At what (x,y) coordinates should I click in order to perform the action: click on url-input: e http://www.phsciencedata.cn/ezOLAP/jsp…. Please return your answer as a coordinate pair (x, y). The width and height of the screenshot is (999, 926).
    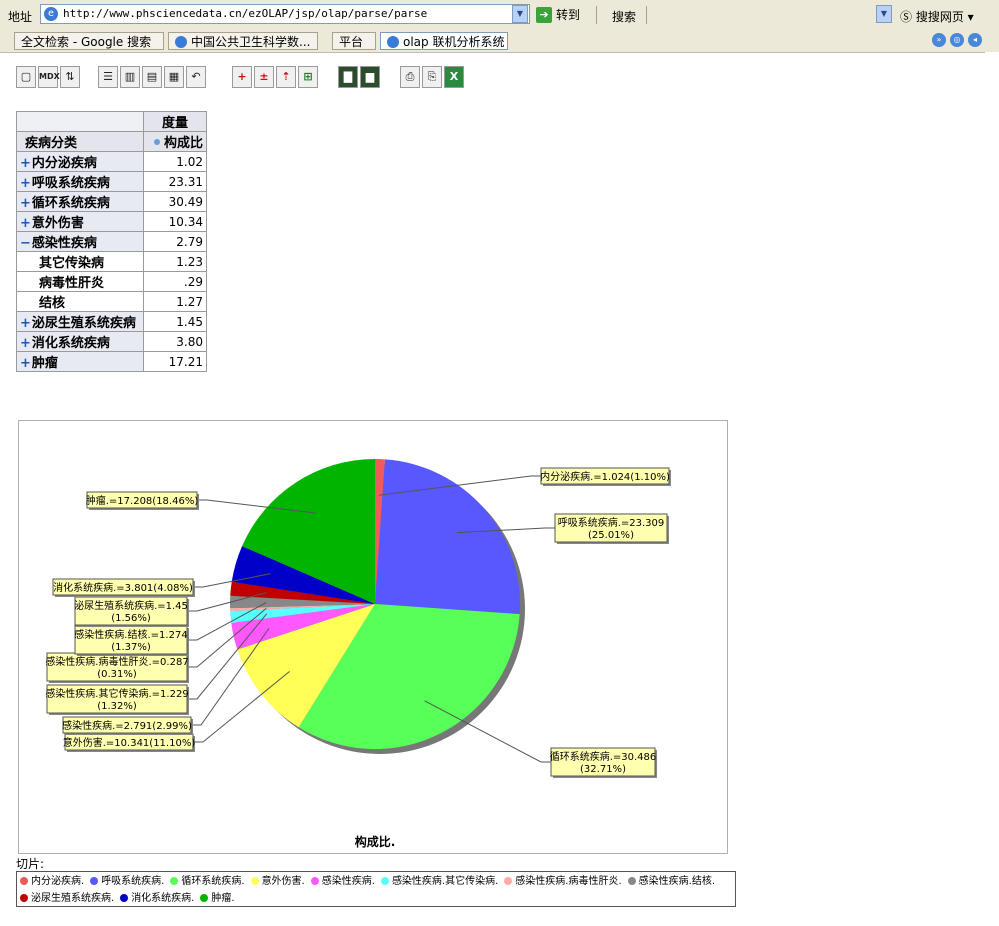
    Looking at the image, I should click on (285, 14).